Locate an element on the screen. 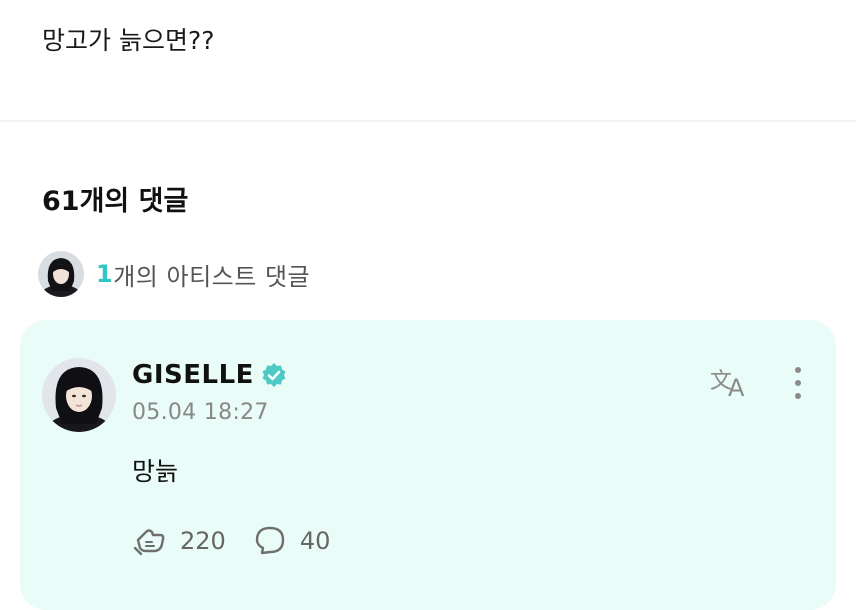 The width and height of the screenshot is (856, 610). like-count: 220 is located at coordinates (203, 541).